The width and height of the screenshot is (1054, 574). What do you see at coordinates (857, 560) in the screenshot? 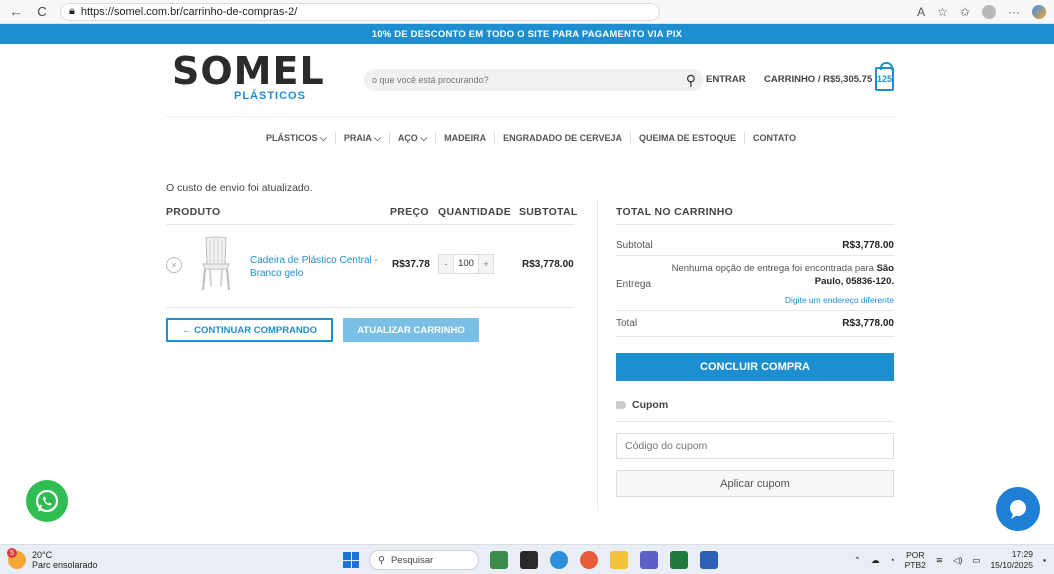
I see `chevron-up-icon: ⌃` at bounding box center [857, 560].